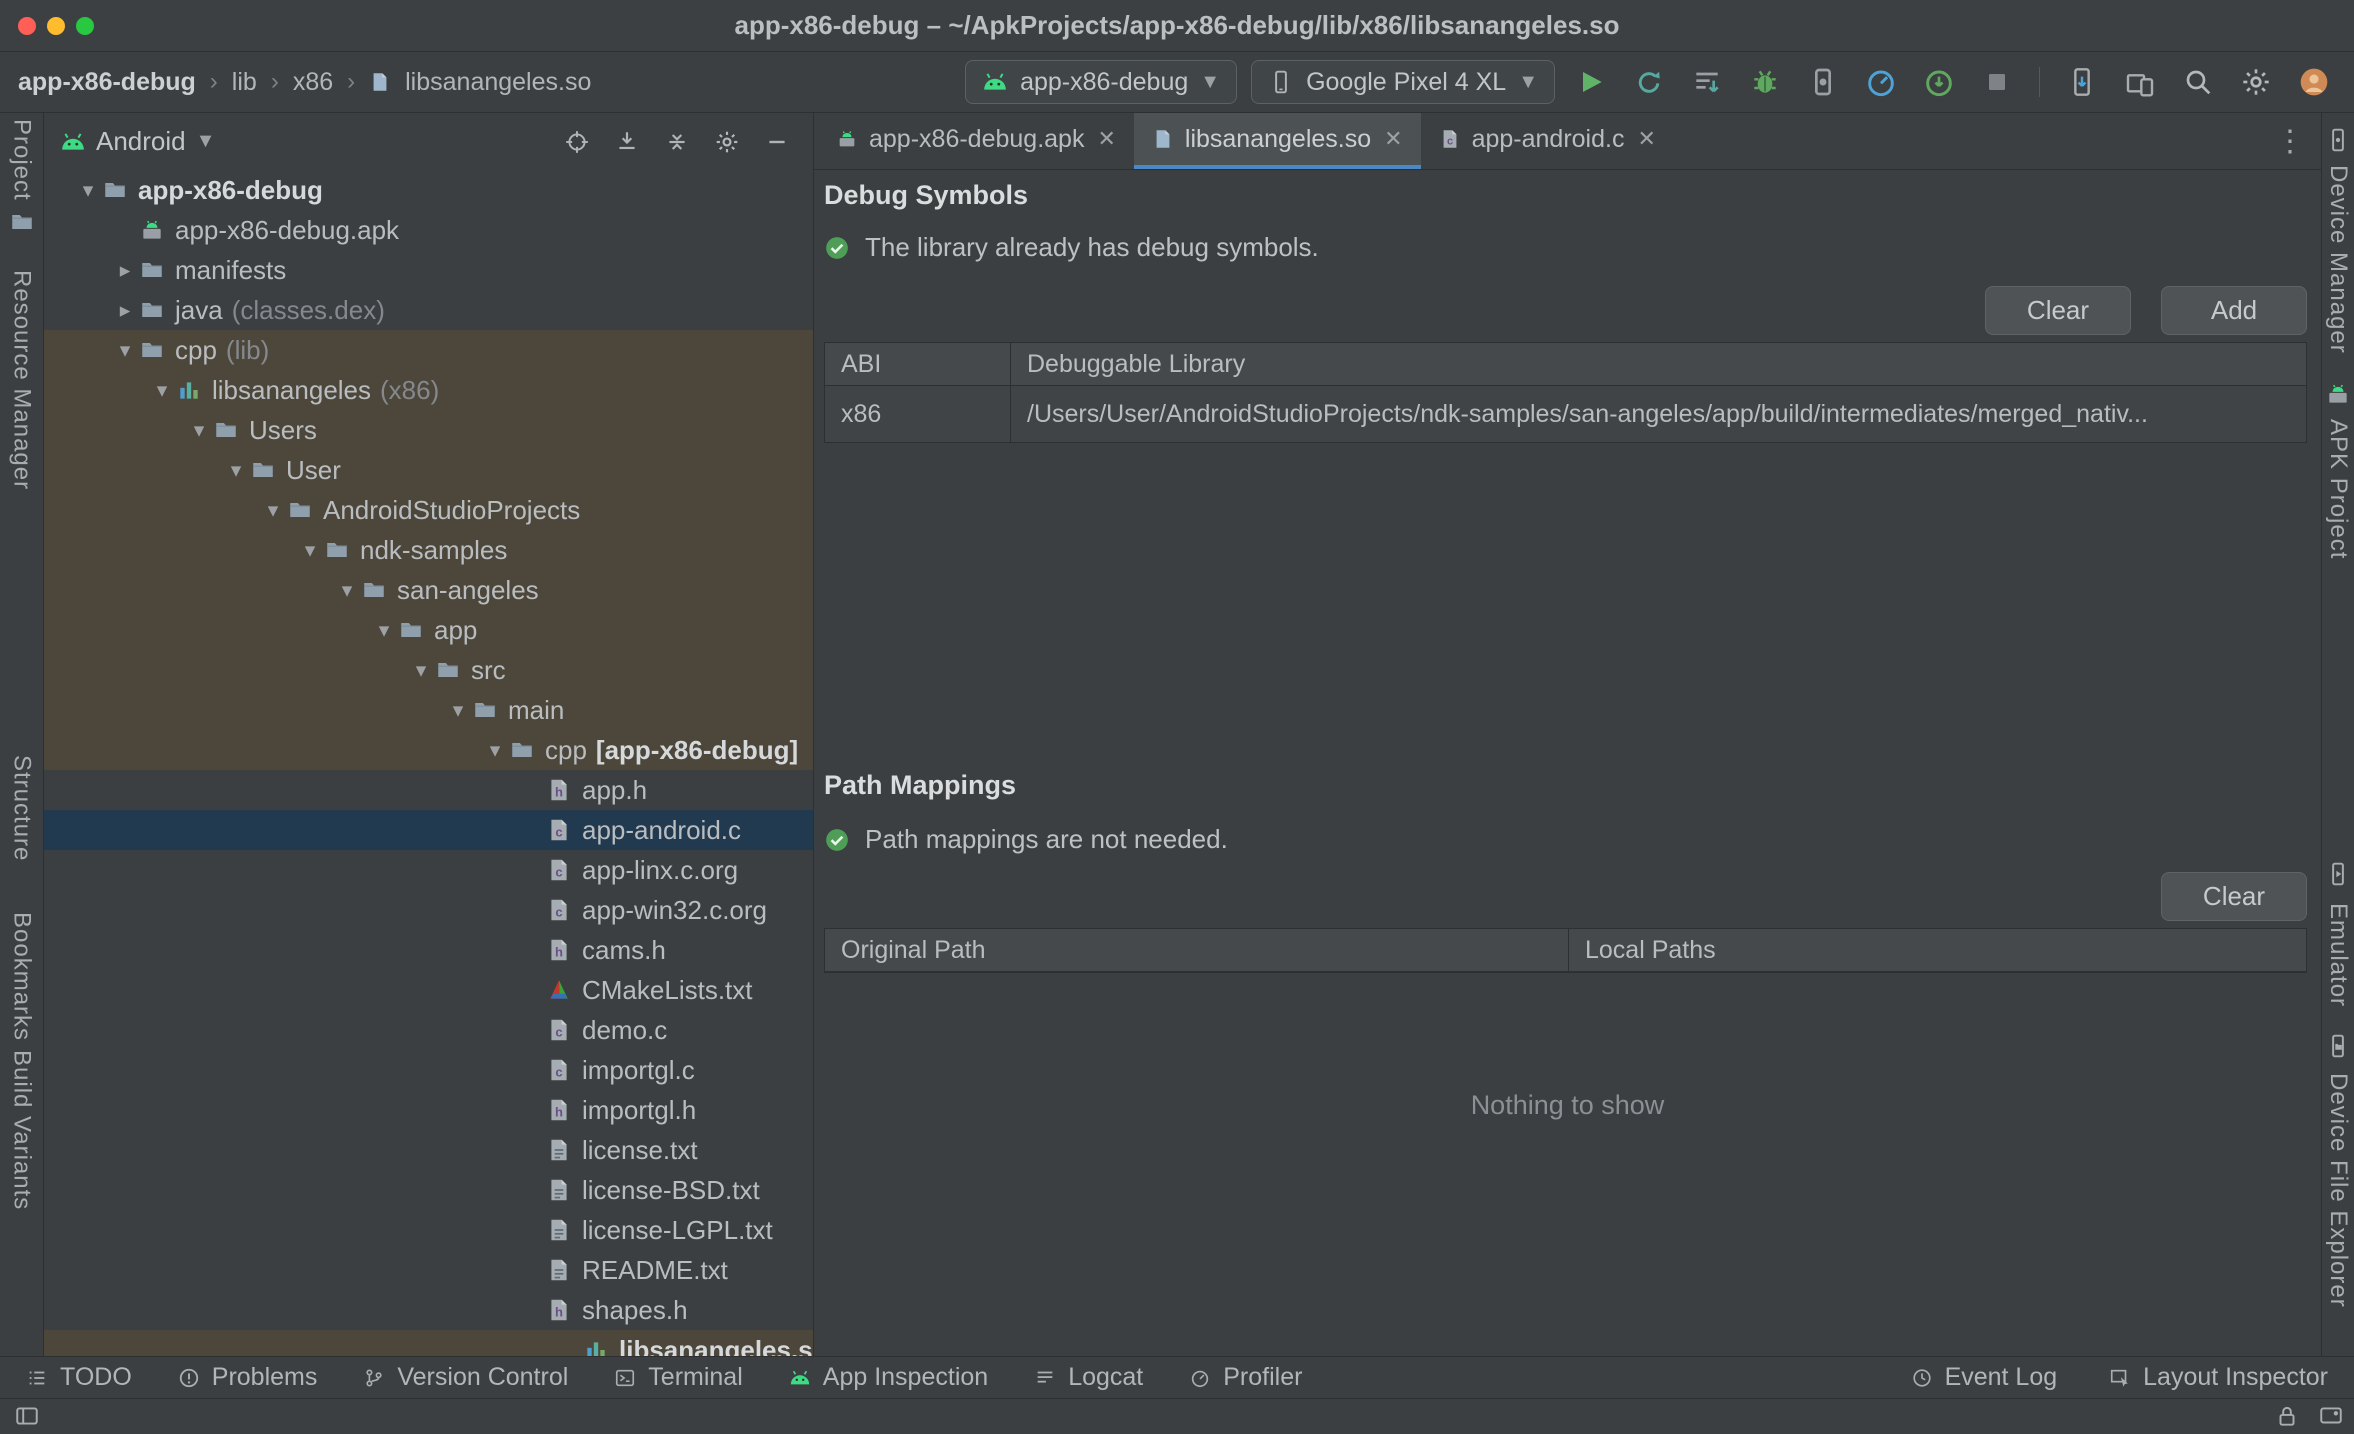 This screenshot has height=1434, width=2354. What do you see at coordinates (1984, 1377) in the screenshot?
I see `toolwindow-button-event-log: Event Log` at bounding box center [1984, 1377].